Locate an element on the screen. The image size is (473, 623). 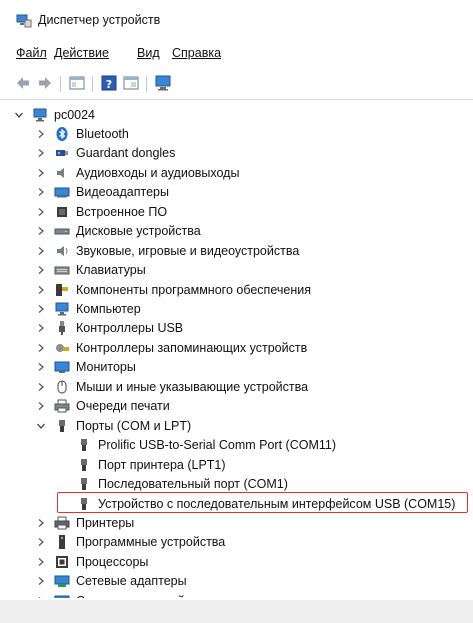
tree-category-item: Клавиатуры is located at coordinates (91, 270).